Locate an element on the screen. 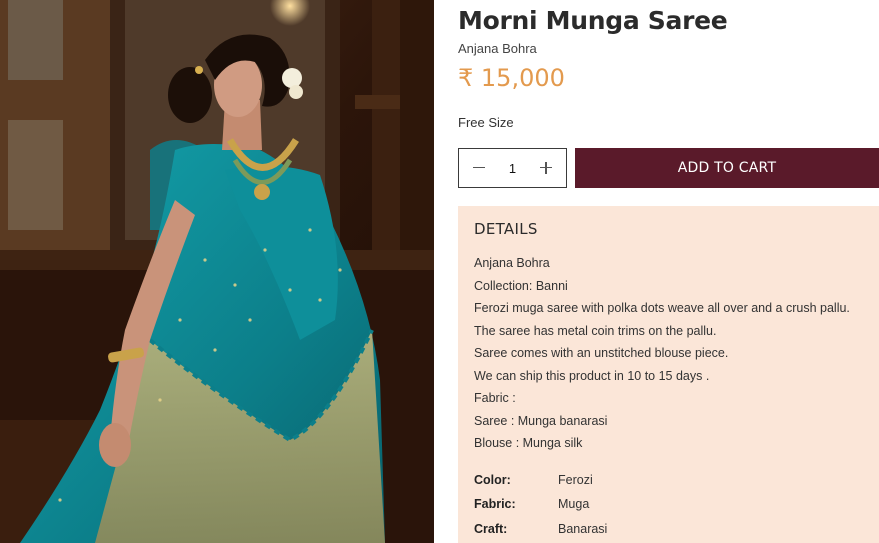 This screenshot has width=879, height=543. attribute-value: Ferozi is located at coordinates (575, 479).